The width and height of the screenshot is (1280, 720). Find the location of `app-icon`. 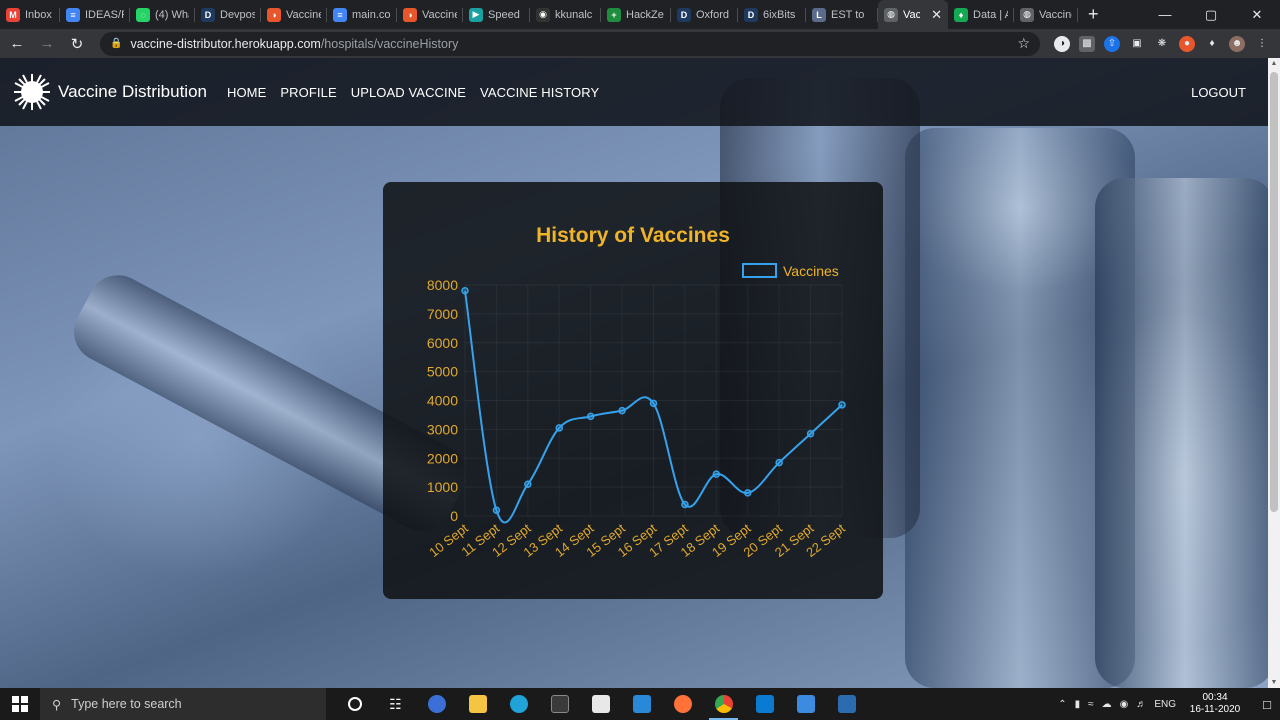

app-icon is located at coordinates (436, 704).